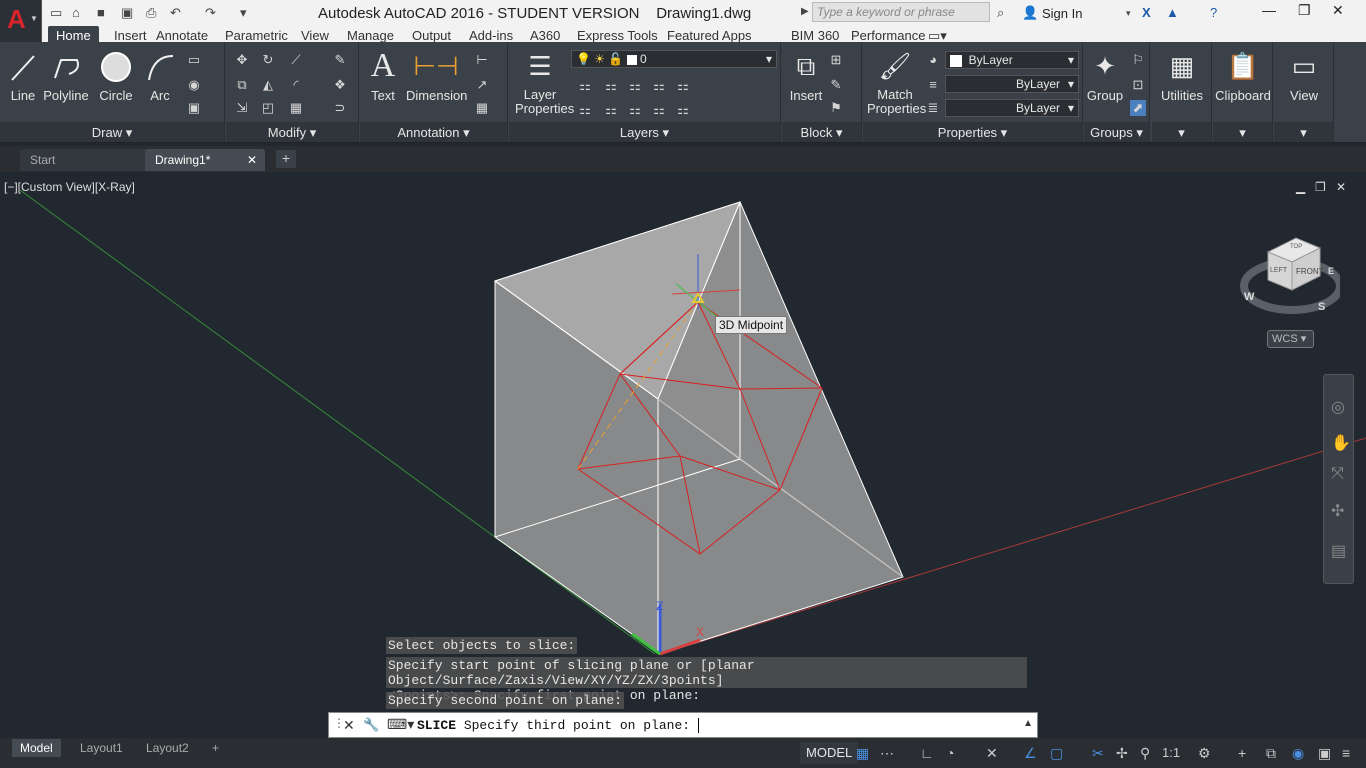  What do you see at coordinates (296, 60) in the screenshot?
I see `trim-icon: ⟋` at bounding box center [296, 60].